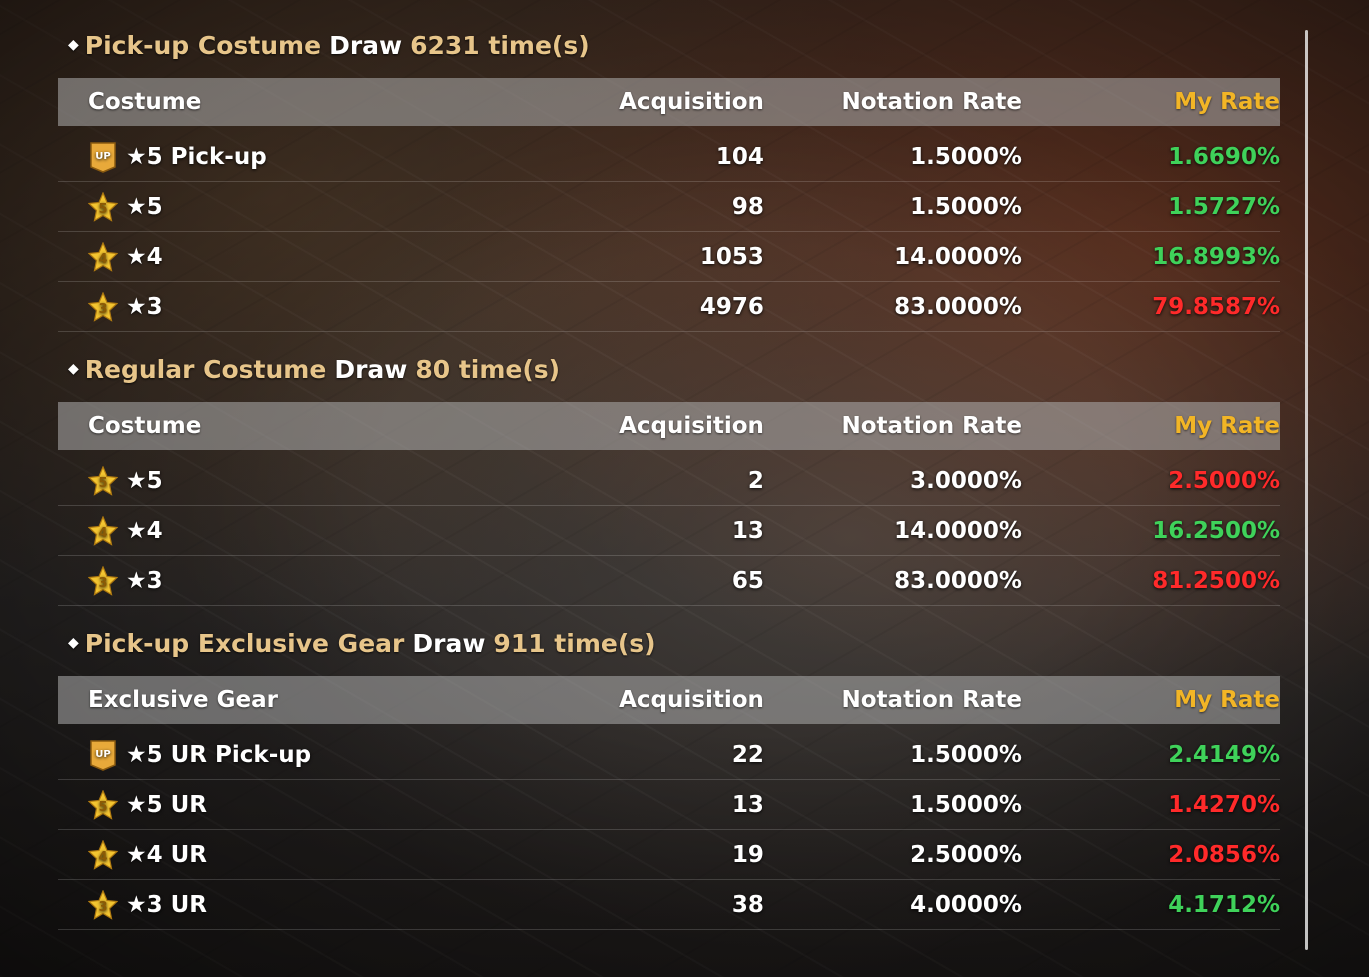 Image resolution: width=1369 pixels, height=977 pixels. Describe the element at coordinates (331, 755) in the screenshot. I see `row-name-cell: UP ★5 UR Pick-up` at that location.